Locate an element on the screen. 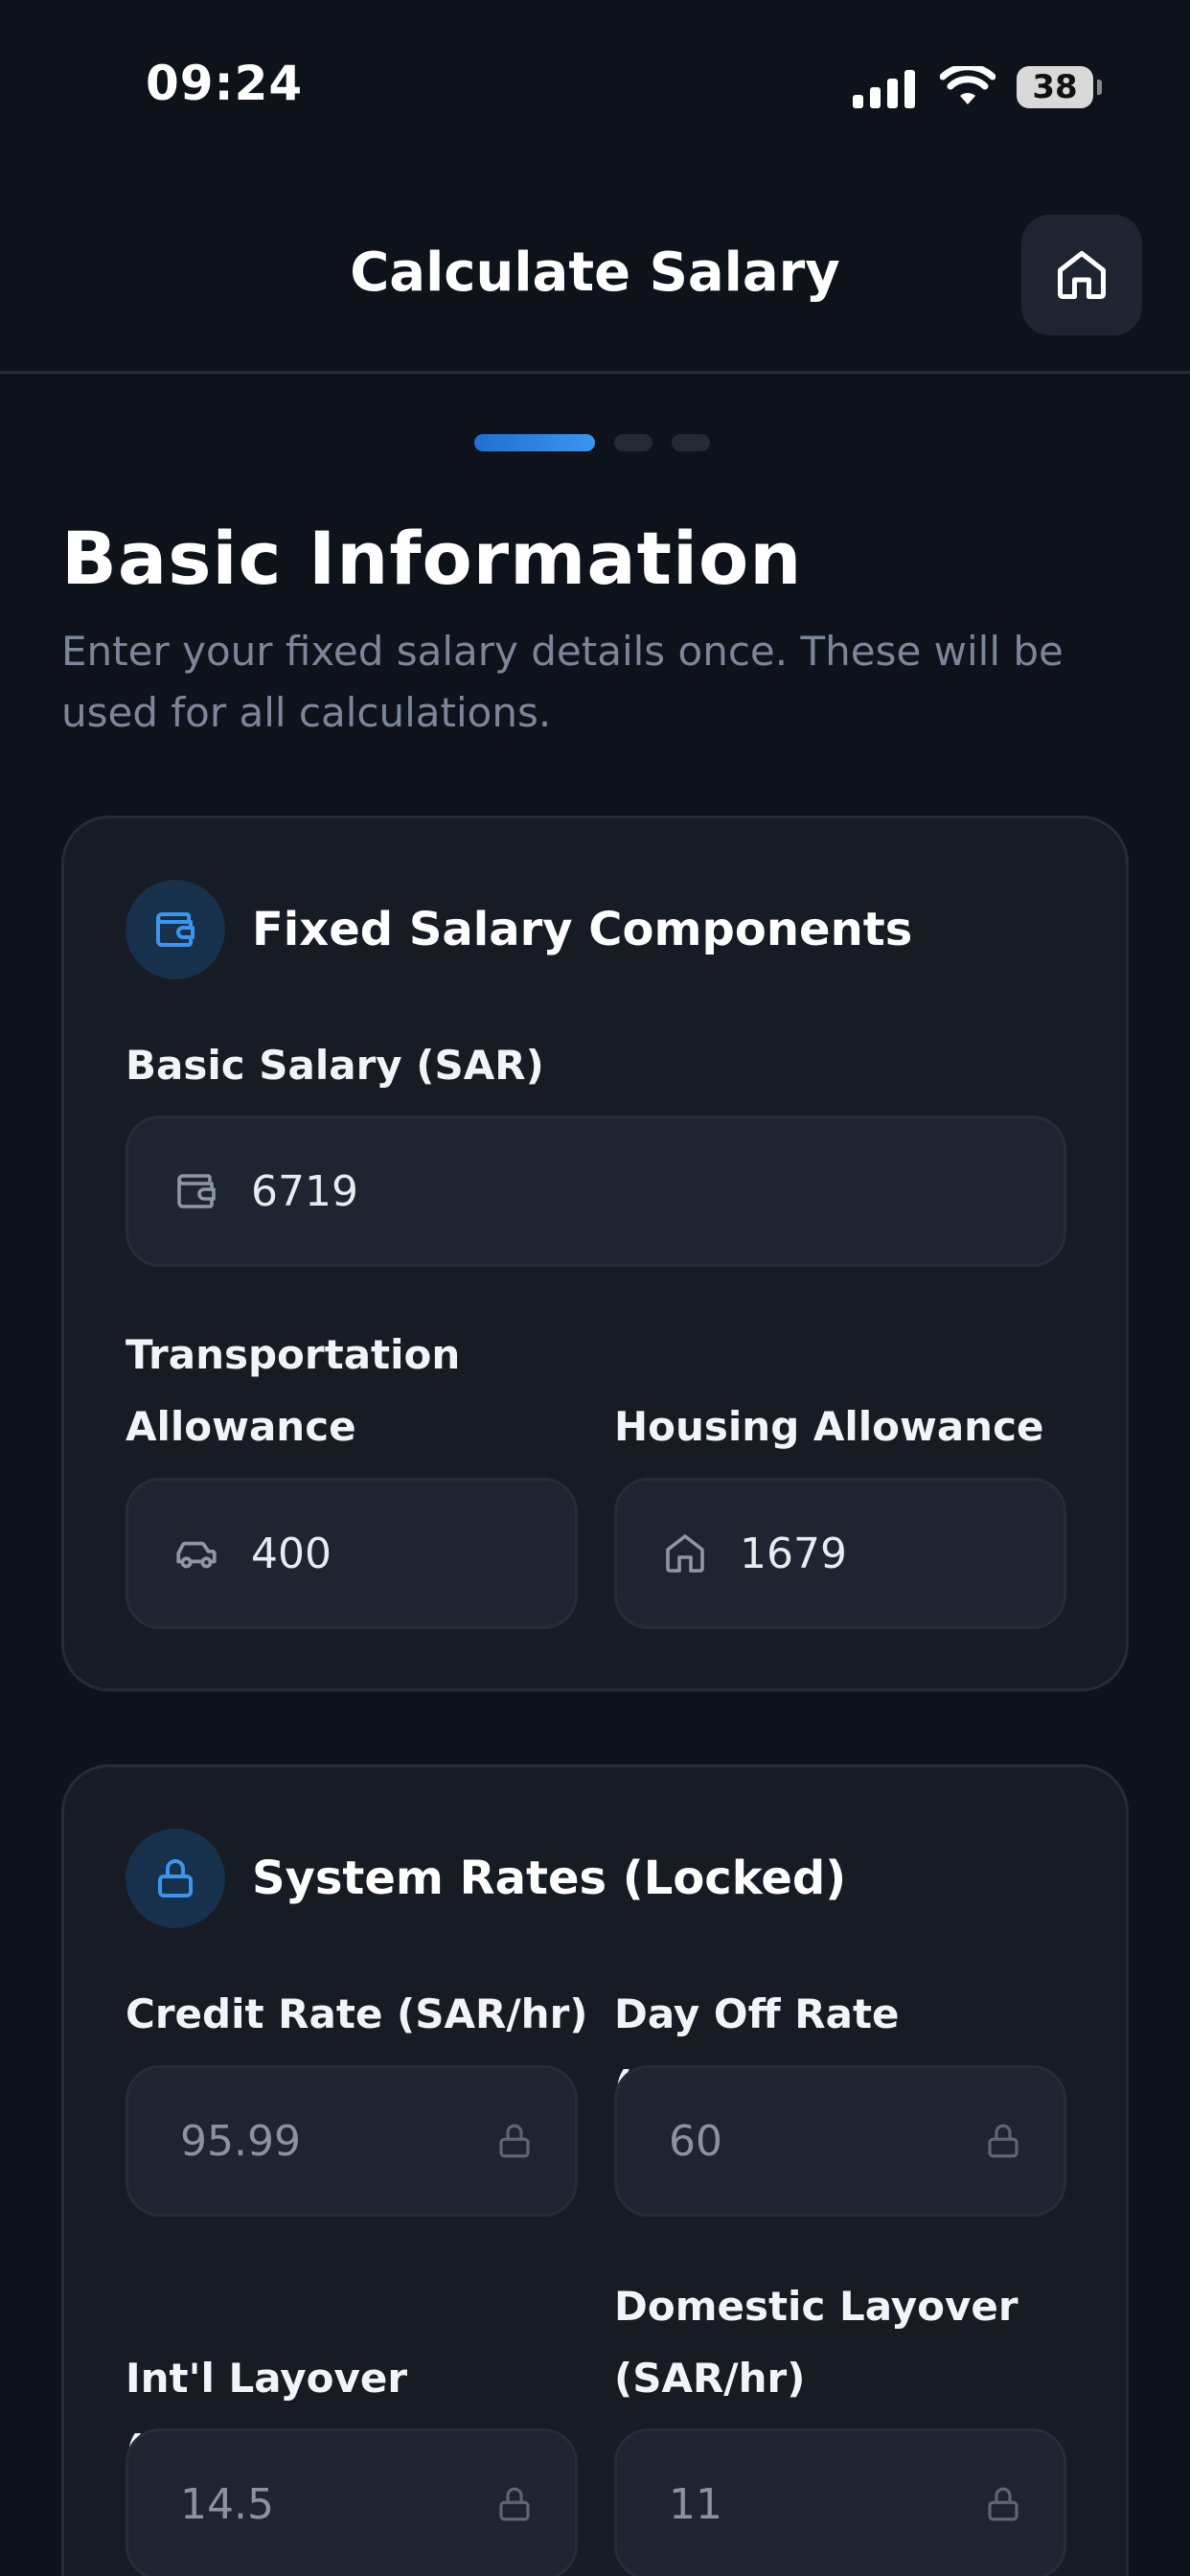  credit-rate-input: 95.99 is located at coordinates (352, 2141).